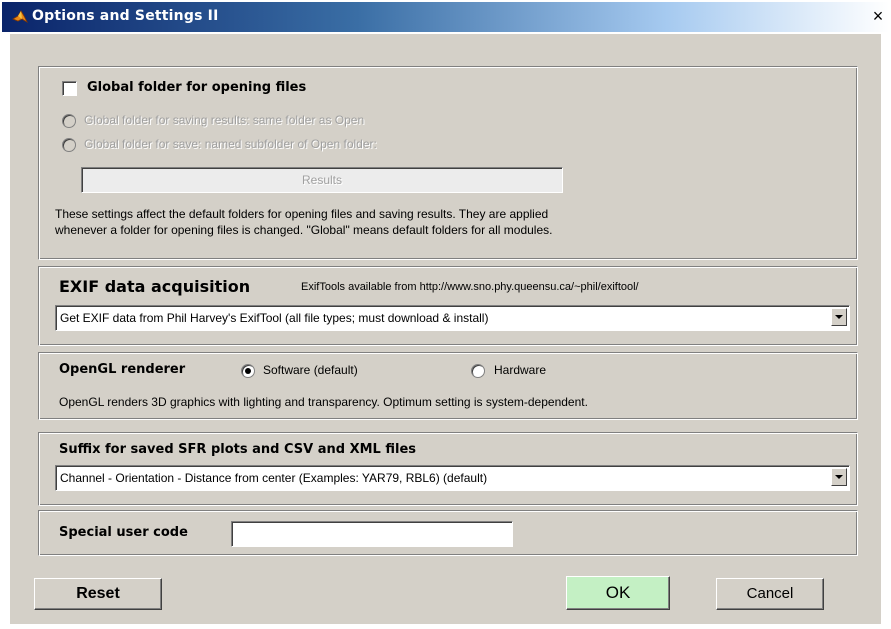 This screenshot has height=629, width=891. What do you see at coordinates (372, 534) in the screenshot?
I see `special-code-input` at bounding box center [372, 534].